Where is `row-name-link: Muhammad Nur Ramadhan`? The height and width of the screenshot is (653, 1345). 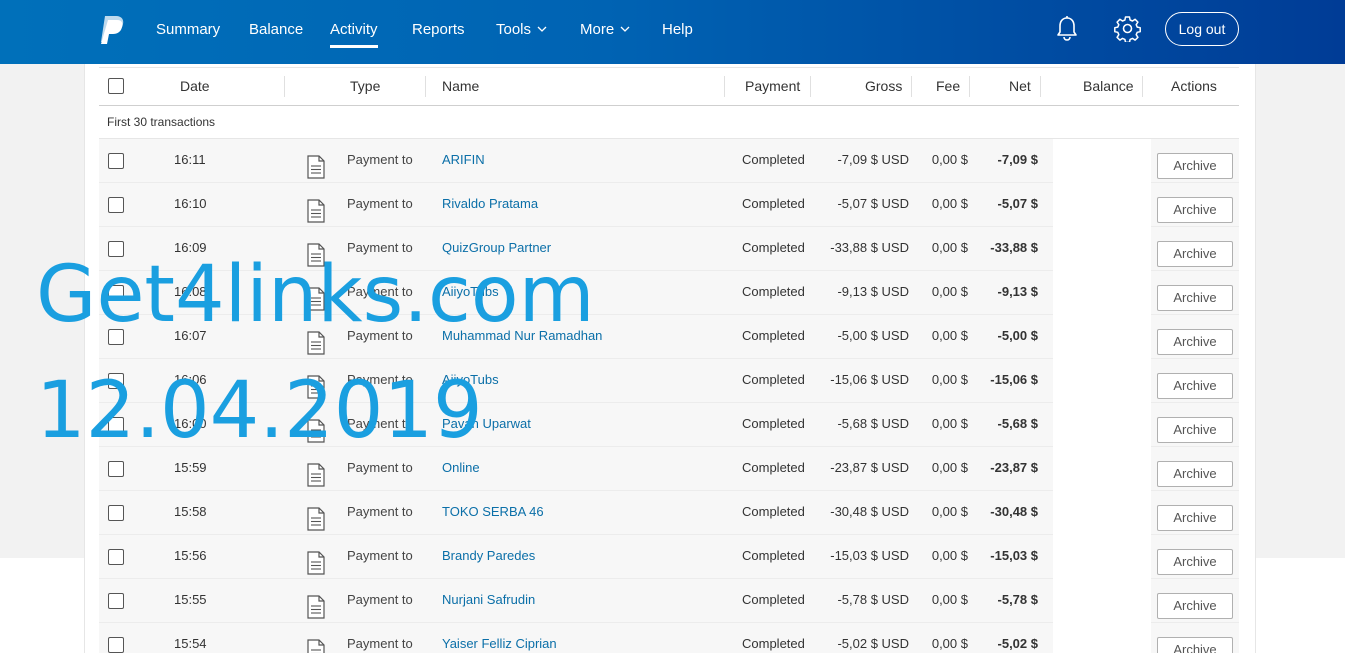
row-name-link: Muhammad Nur Ramadhan is located at coordinates (522, 335).